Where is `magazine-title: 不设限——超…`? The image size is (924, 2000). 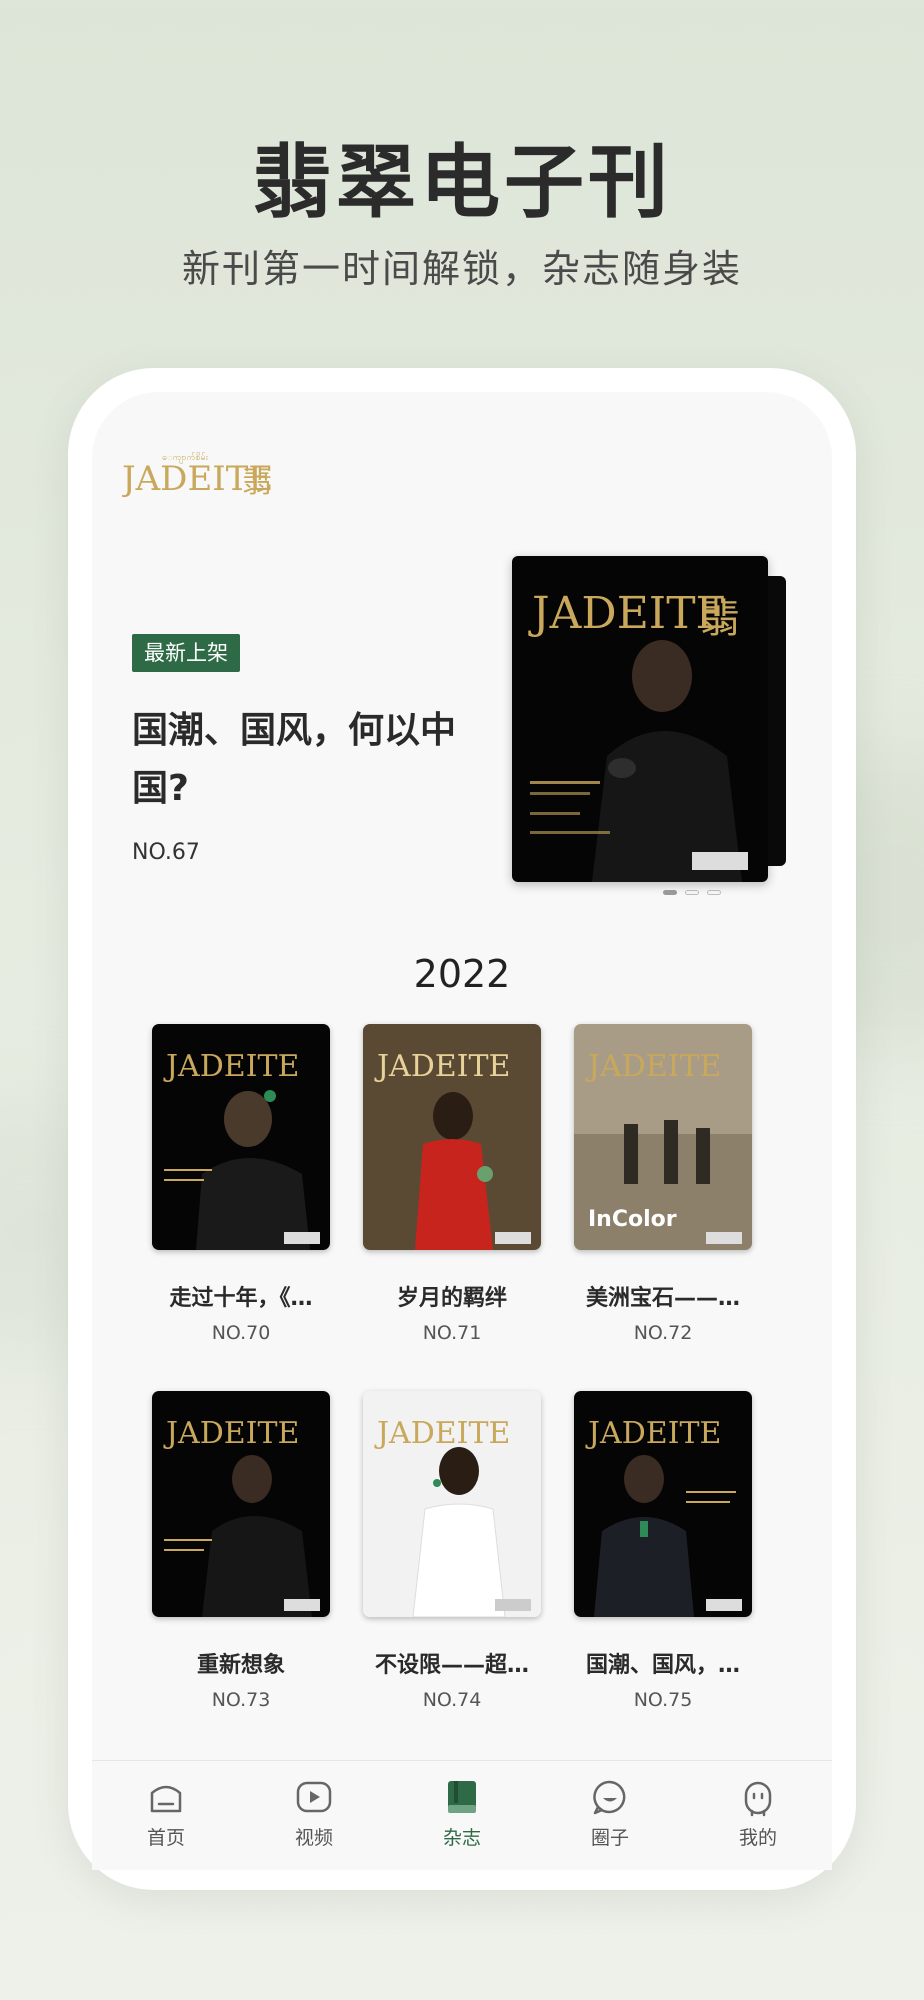 magazine-title: 不设限——超… is located at coordinates (451, 1665).